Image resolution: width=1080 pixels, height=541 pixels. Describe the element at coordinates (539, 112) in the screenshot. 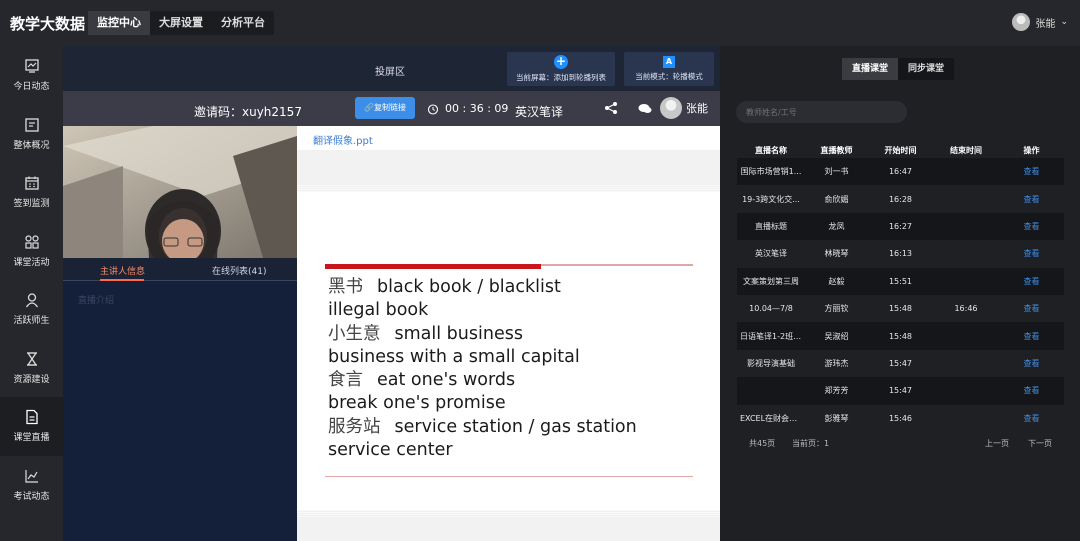

I see `course-name: 英汉笔译` at that location.